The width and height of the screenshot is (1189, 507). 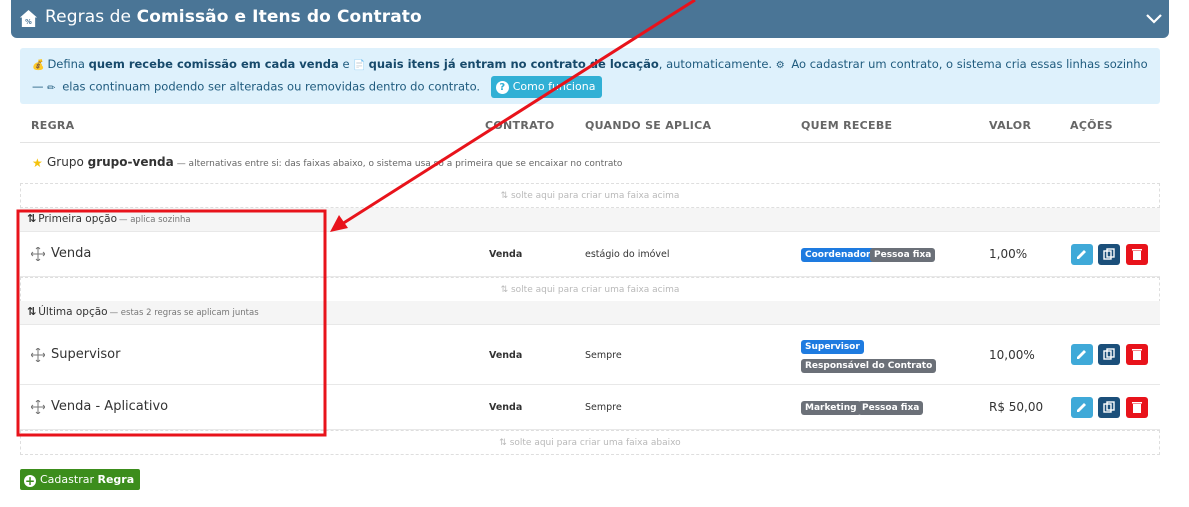 I want to click on panel-header: % Regras de Comissão e Itens do Contrato, so click(x=590, y=19).